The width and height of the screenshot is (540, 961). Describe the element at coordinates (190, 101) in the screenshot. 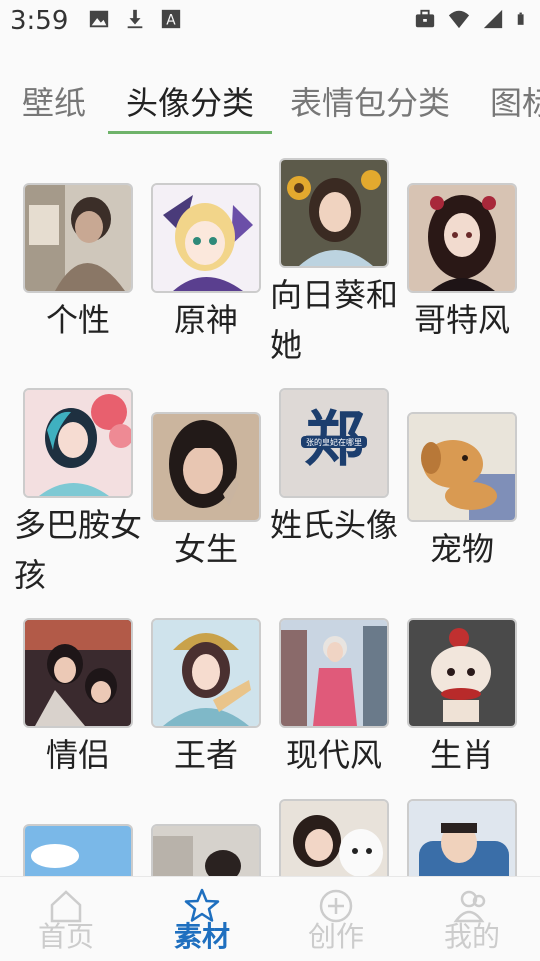

I see `tab-avatar-categories: 头像分类` at that location.